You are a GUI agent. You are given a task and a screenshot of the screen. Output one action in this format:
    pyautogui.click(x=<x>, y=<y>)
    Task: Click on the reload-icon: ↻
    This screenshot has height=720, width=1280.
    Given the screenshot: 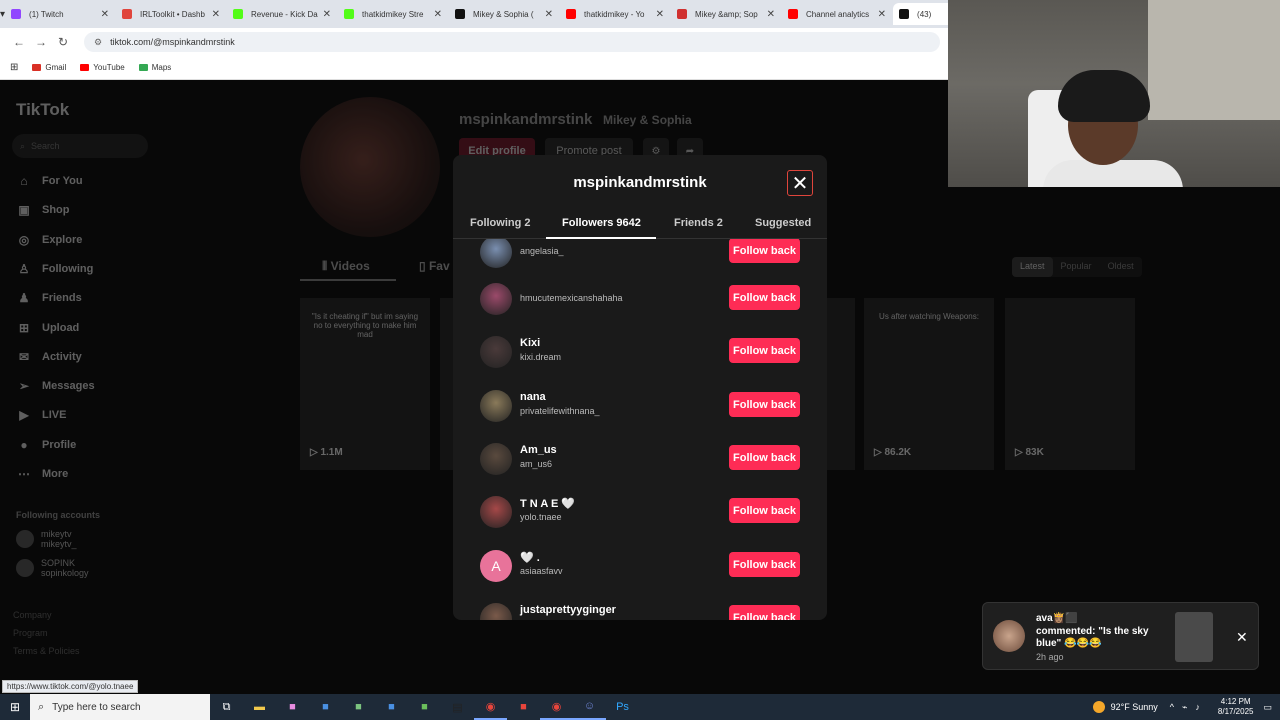 What is the action you would take?
    pyautogui.click(x=63, y=42)
    